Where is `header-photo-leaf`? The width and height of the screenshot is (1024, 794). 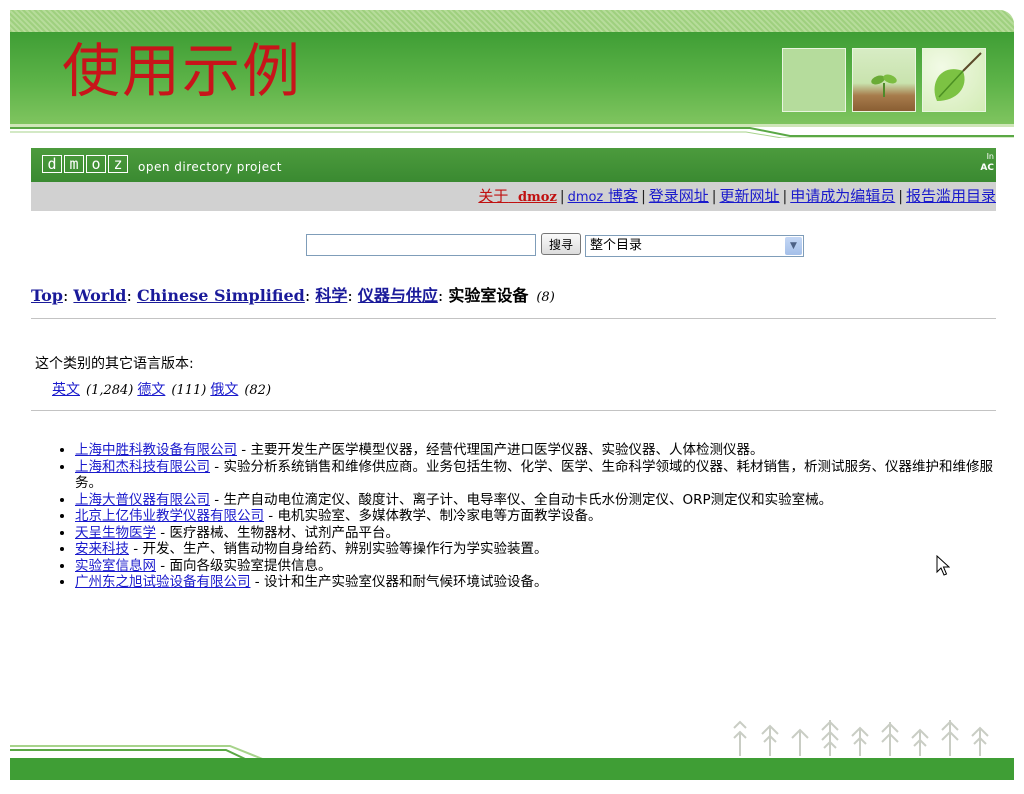 header-photo-leaf is located at coordinates (954, 80).